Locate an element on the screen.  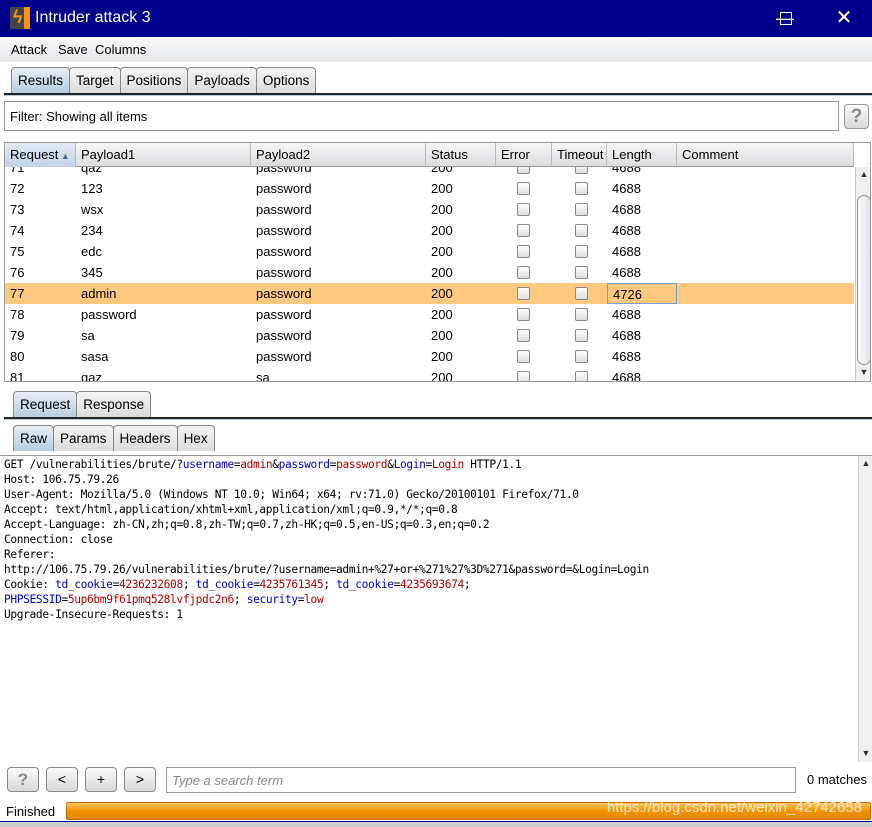
table-row: 80 sasa password 200 4688 is located at coordinates (429, 356).